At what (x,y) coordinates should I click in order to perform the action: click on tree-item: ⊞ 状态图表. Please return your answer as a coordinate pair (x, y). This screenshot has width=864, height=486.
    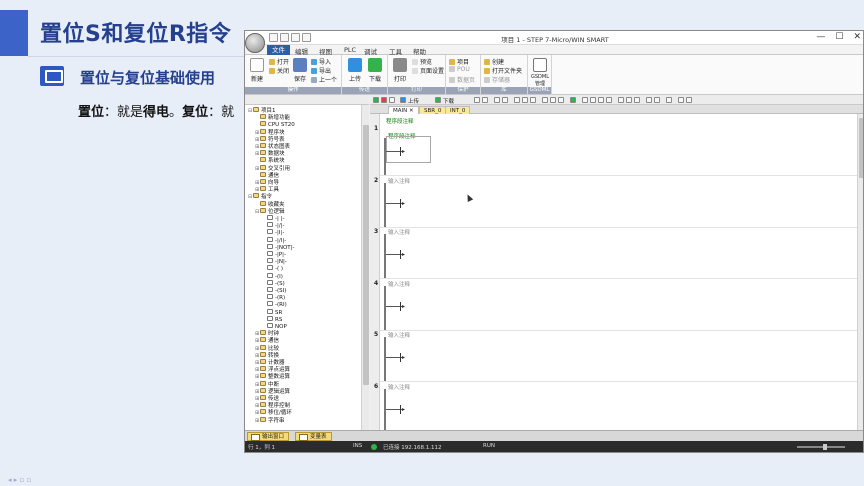
    Looking at the image, I should click on (272, 146).